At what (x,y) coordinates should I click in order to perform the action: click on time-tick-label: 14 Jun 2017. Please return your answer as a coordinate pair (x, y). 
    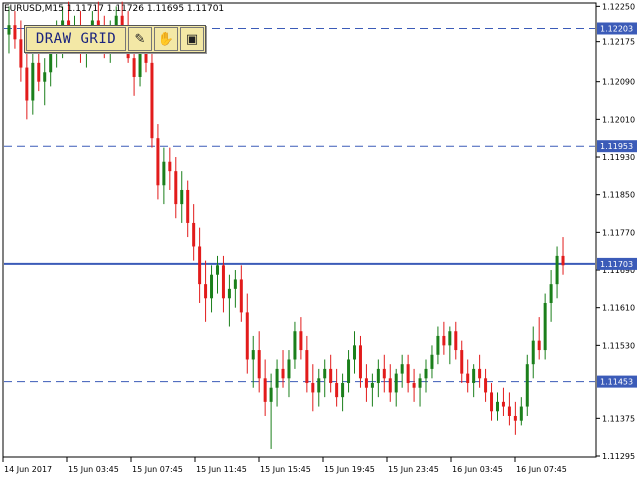
    Looking at the image, I should click on (28, 469).